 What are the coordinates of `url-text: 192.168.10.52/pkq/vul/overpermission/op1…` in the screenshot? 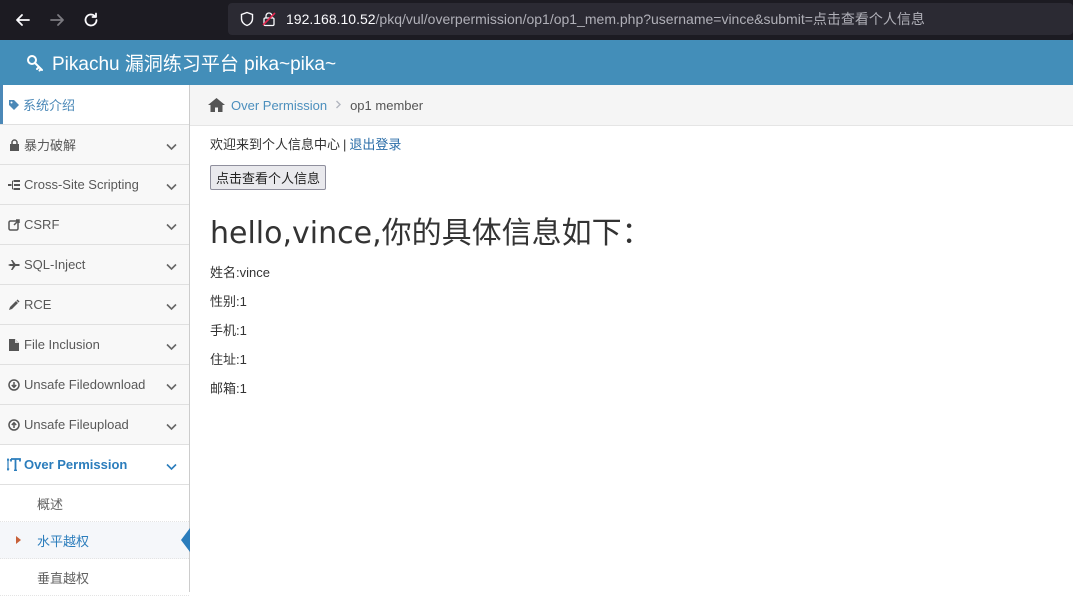 It's located at (605, 19).